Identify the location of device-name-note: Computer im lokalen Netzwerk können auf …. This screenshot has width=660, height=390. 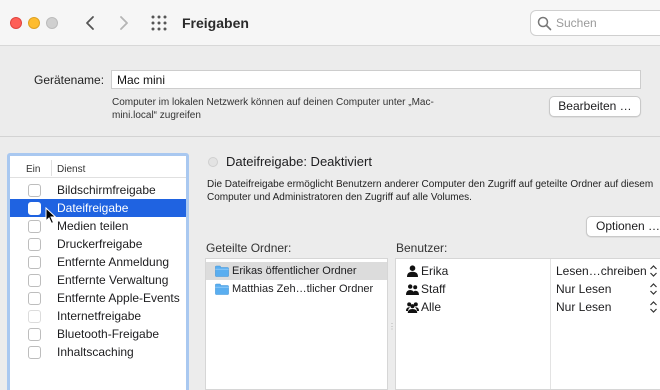
(273, 109).